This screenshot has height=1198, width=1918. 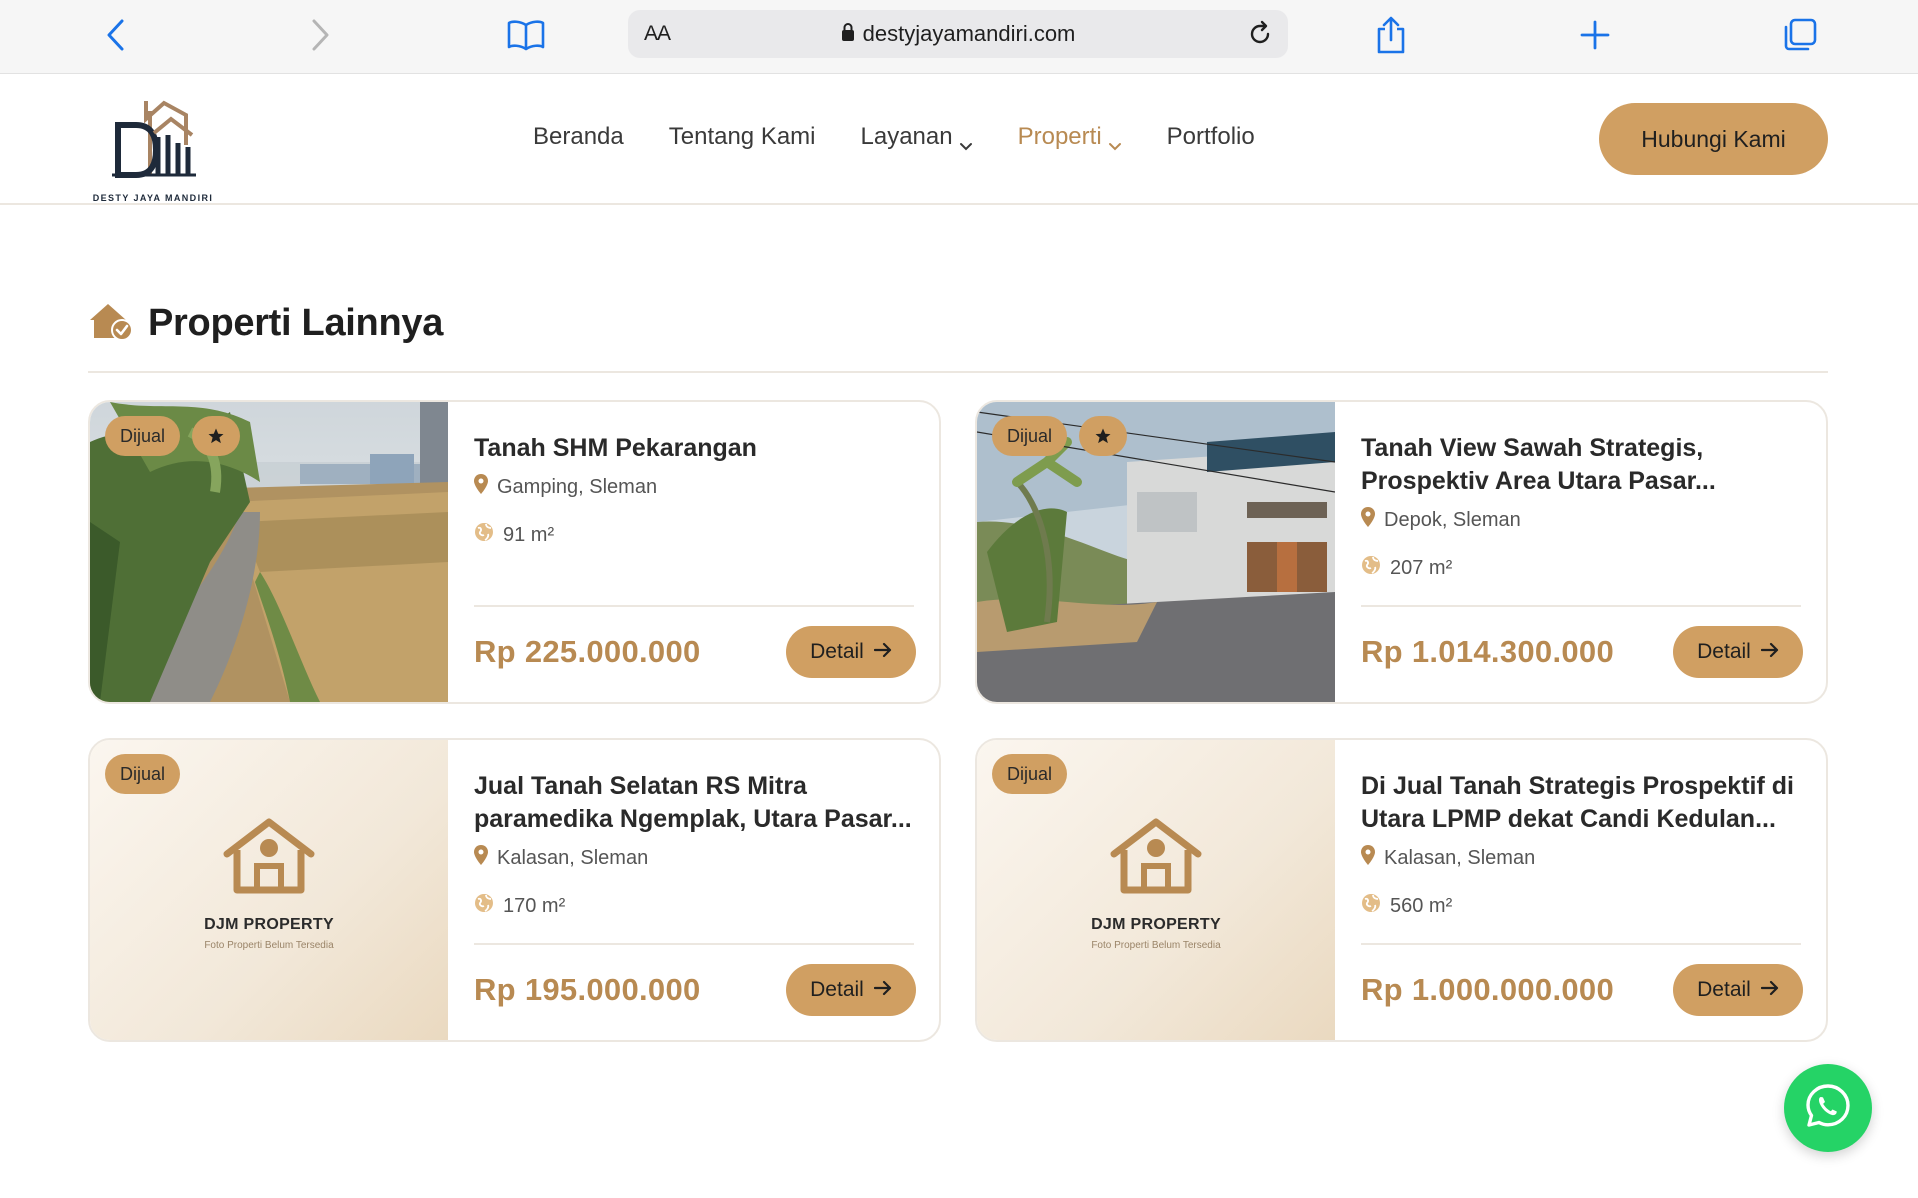 I want to click on property-price: Rp 195.000.000, so click(x=587, y=989).